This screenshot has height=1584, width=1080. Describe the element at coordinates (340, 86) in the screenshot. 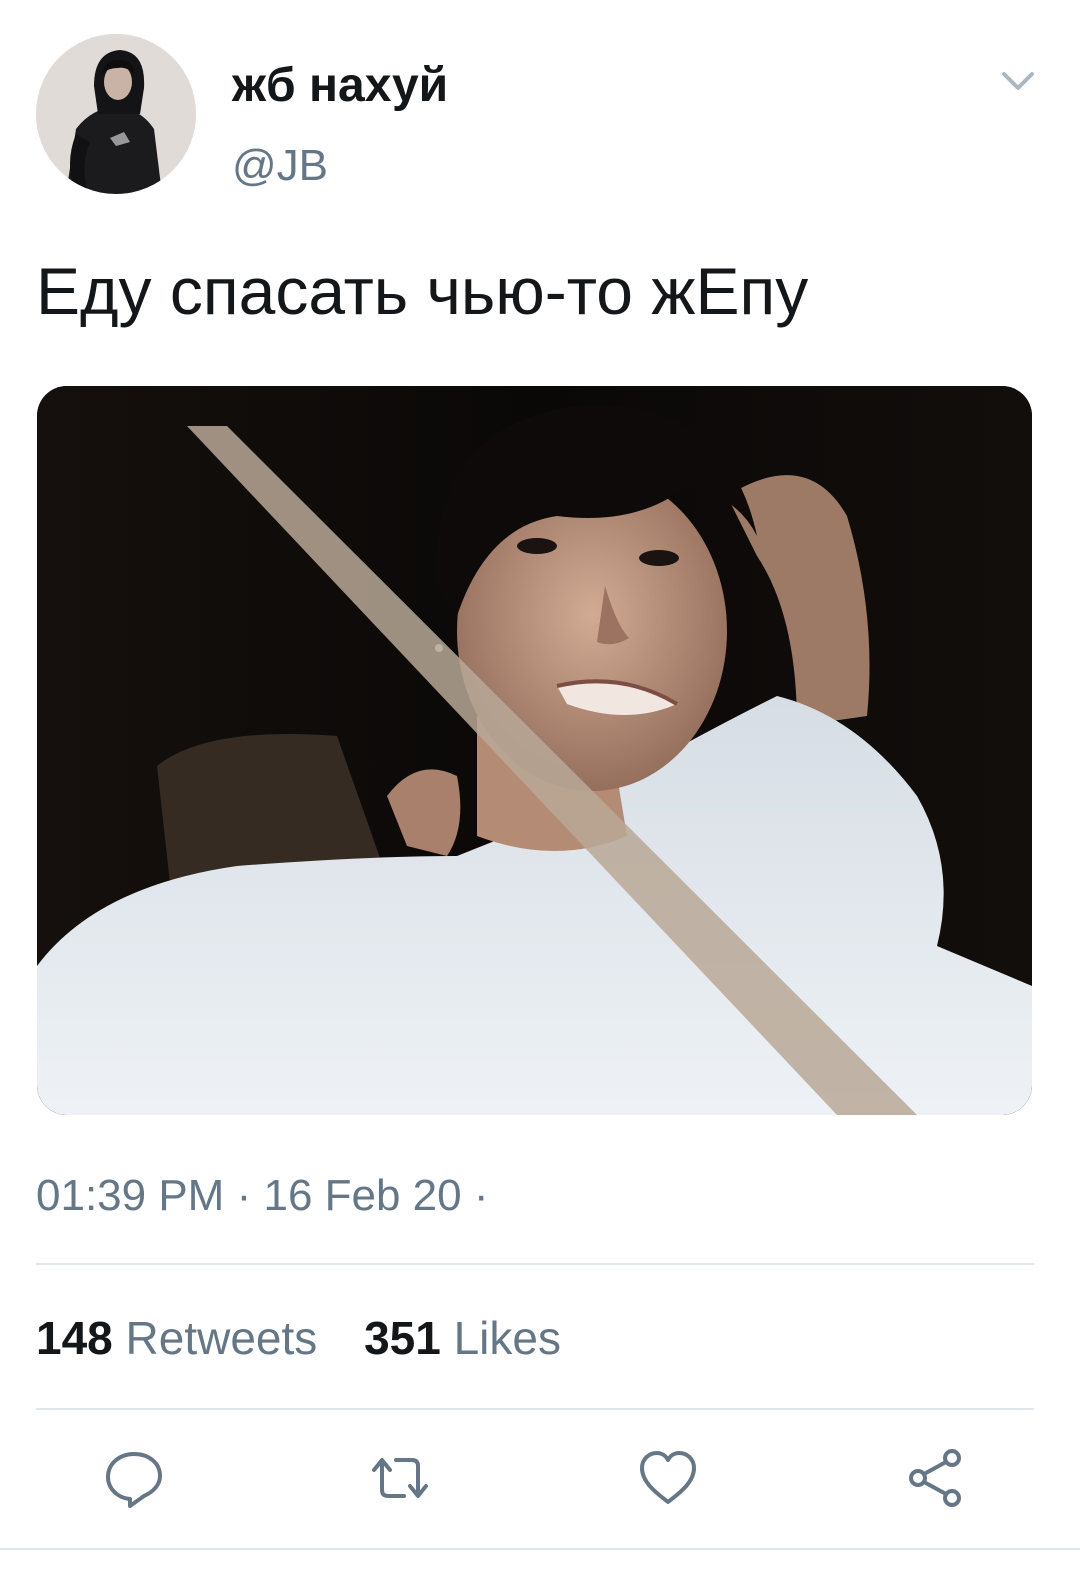

I see `display-name: жб нахуй` at that location.